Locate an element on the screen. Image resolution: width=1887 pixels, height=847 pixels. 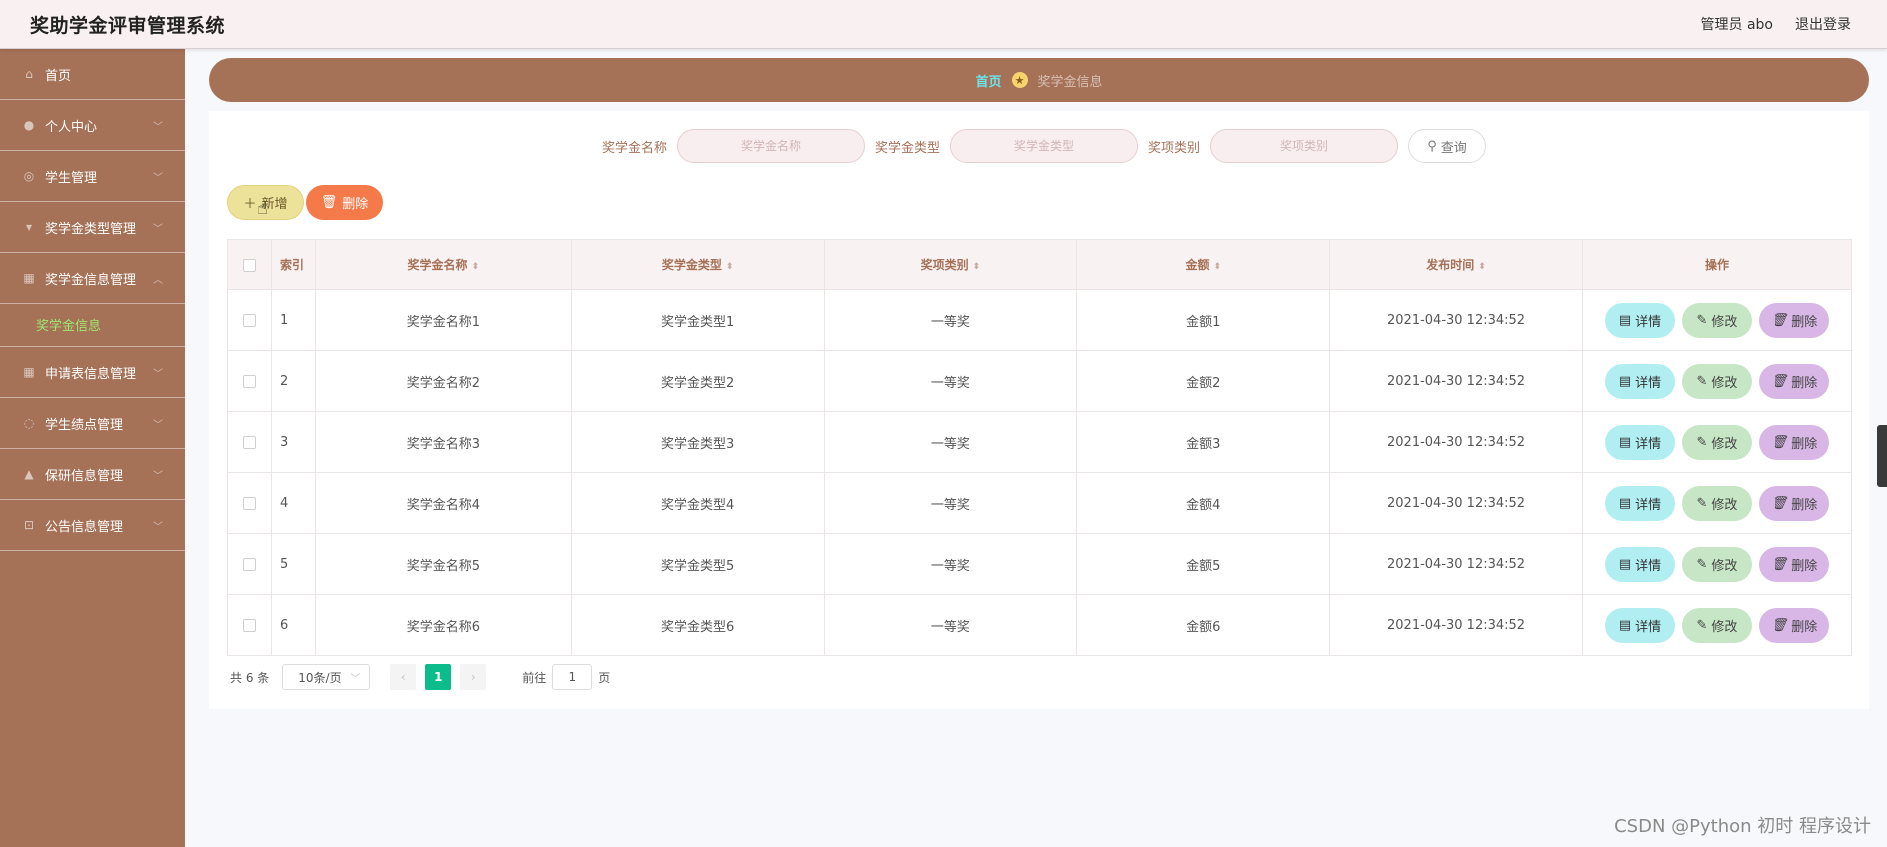
search-category-input is located at coordinates (1304, 146).